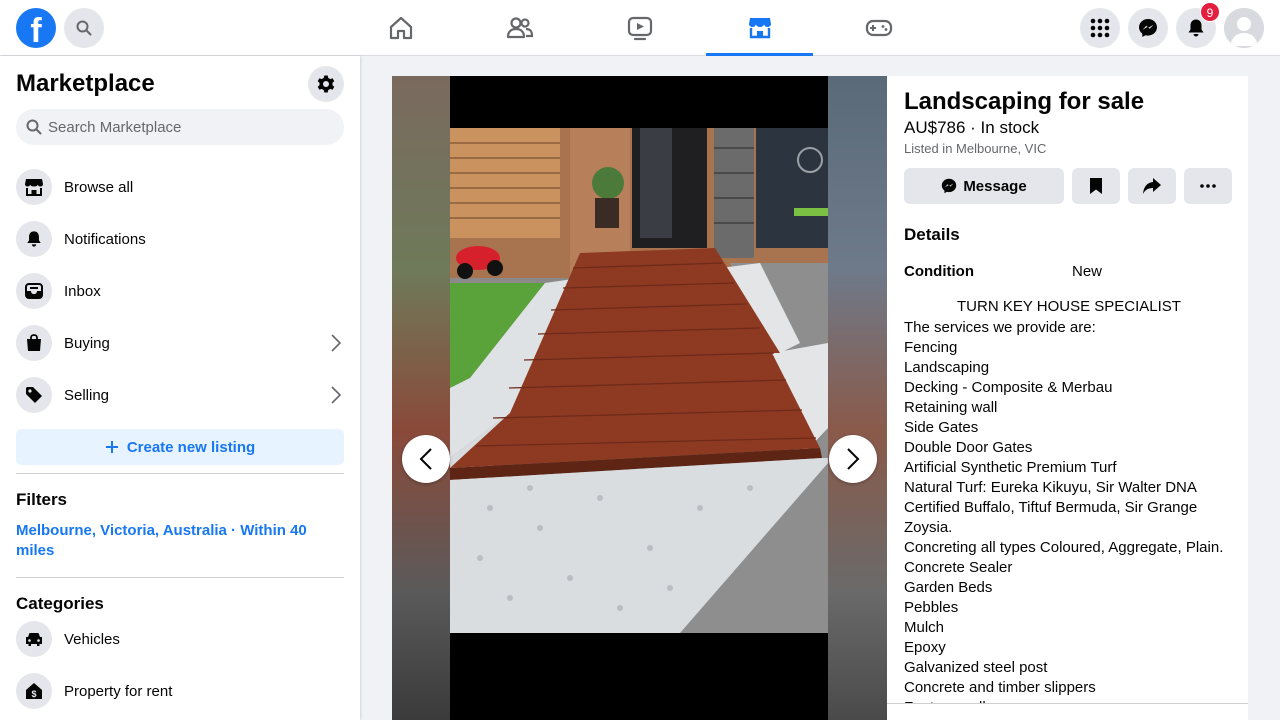 Image resolution: width=1280 pixels, height=720 pixels. I want to click on tab-watch, so click(639, 28).